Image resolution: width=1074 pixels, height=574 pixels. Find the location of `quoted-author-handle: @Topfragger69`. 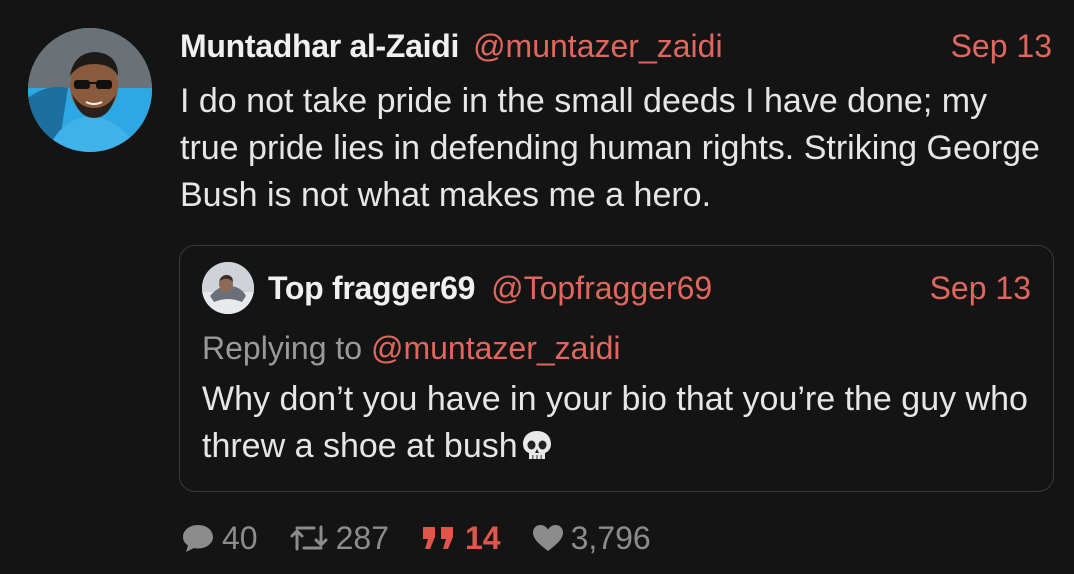

quoted-author-handle: @Topfragger69 is located at coordinates (601, 288).